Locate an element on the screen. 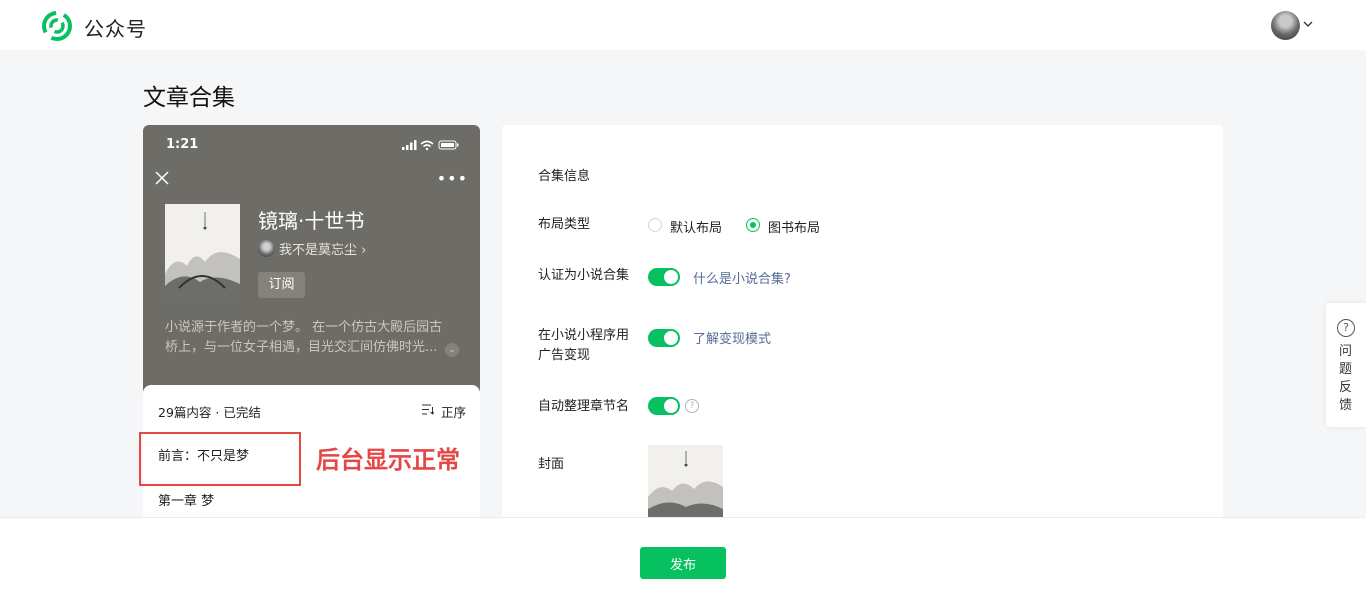  top-header: 公众号 is located at coordinates (683, 25).